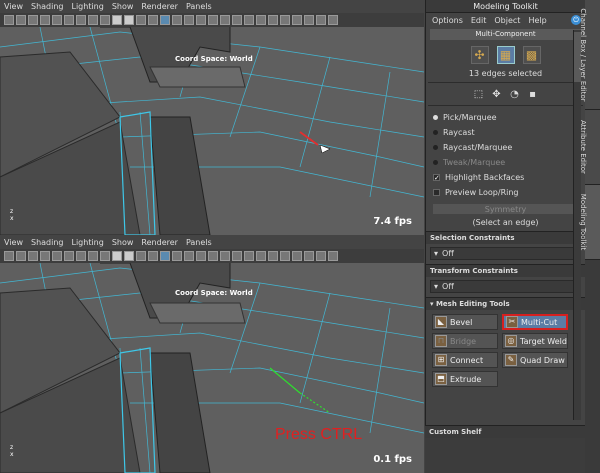 Image resolution: width=600 pixels, height=473 pixels. I want to click on quad-draw-button: ✎ Quad Draw, so click(535, 360).